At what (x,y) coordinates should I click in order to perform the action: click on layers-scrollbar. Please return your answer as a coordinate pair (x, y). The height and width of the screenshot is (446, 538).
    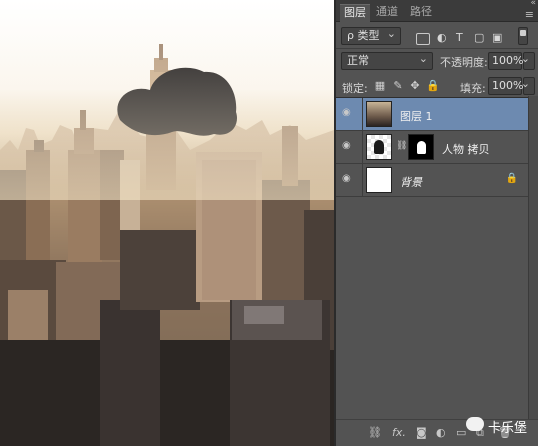
    Looking at the image, I should click on (533, 257).